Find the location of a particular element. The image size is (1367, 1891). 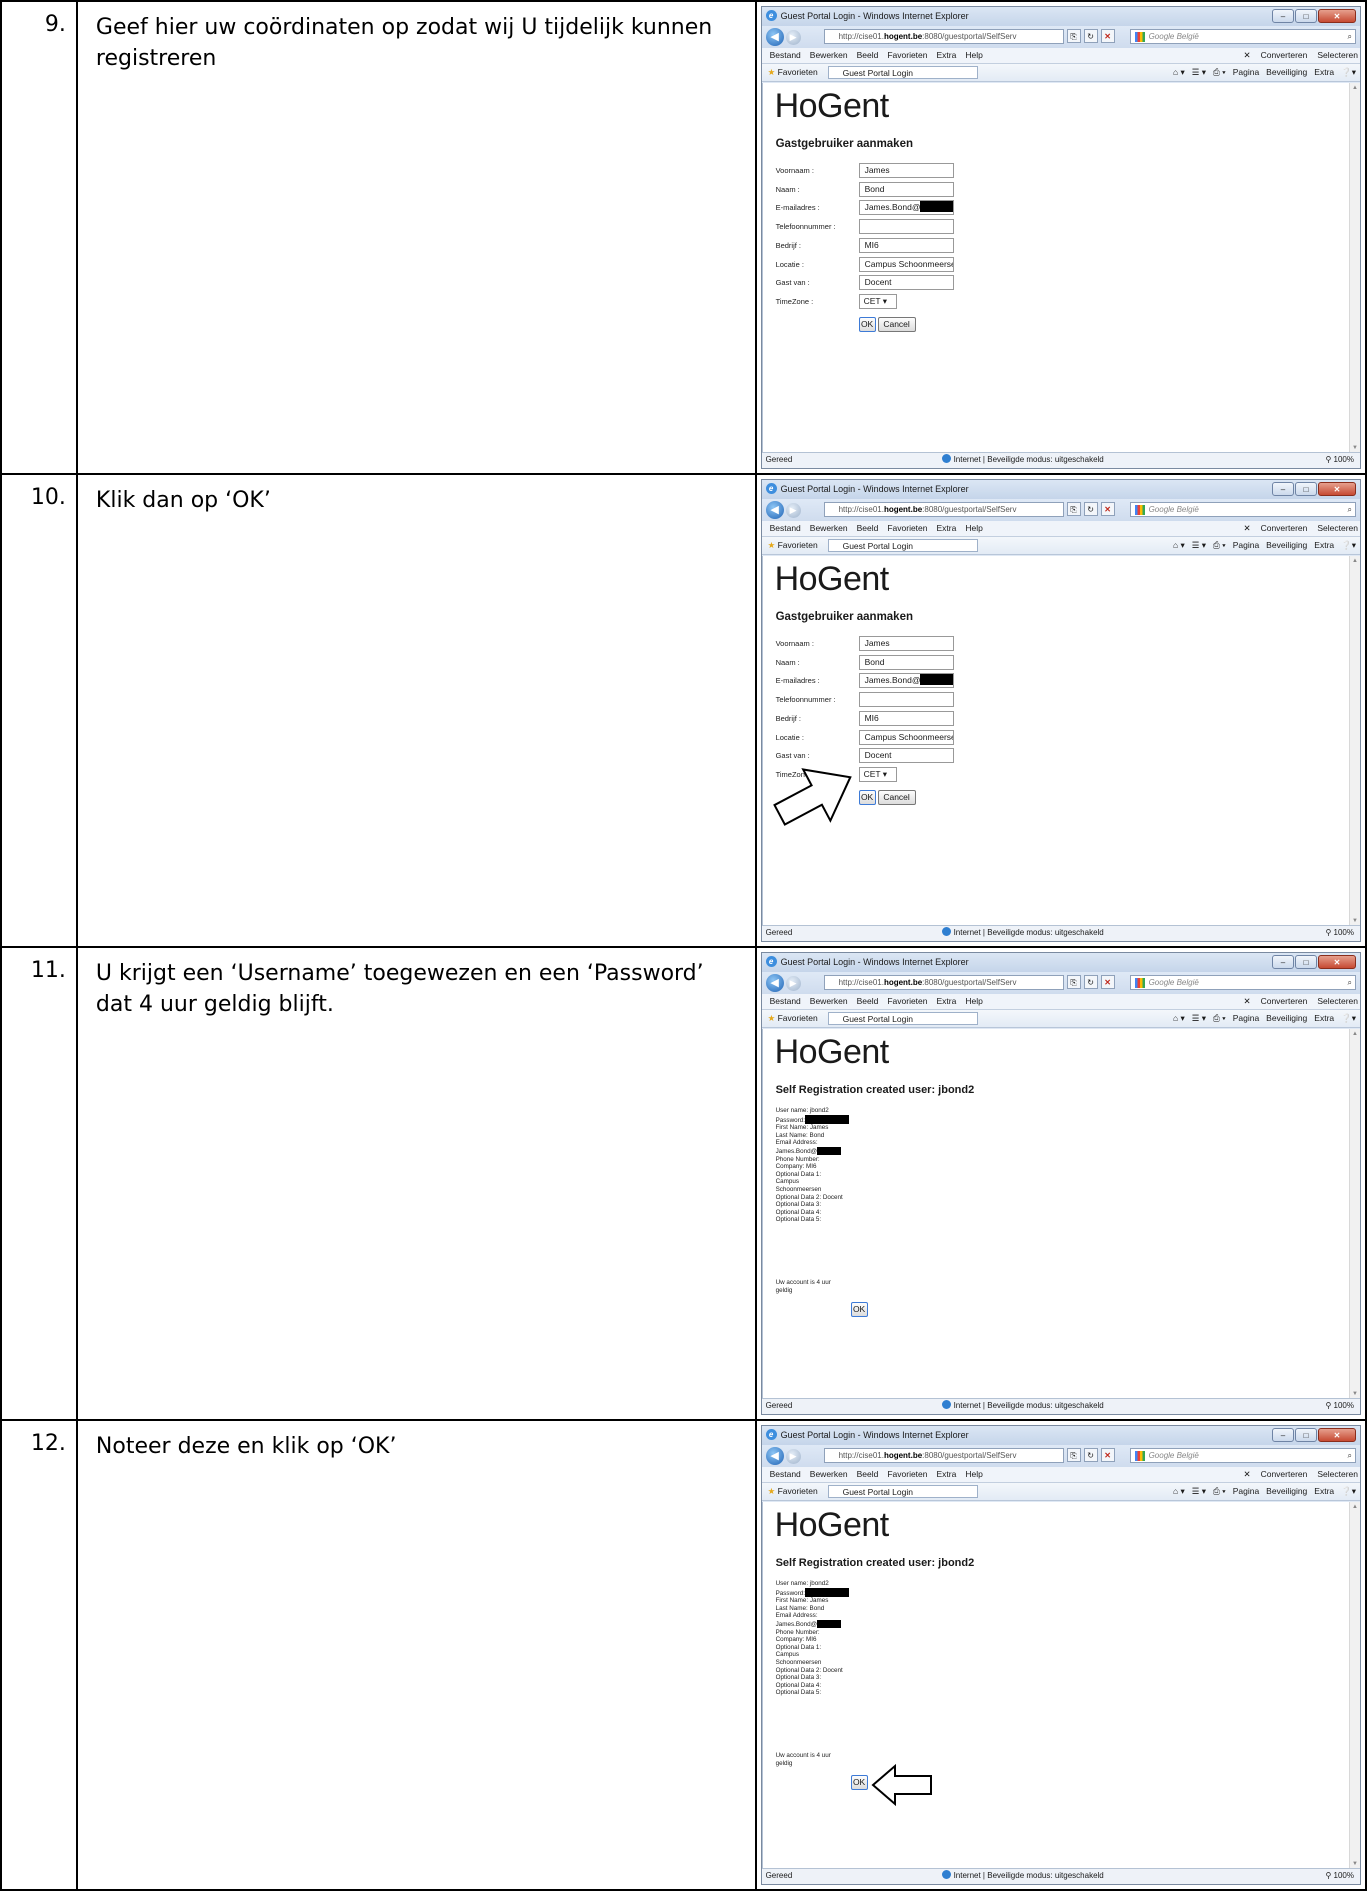

favorites-button: ★ Favorieten is located at coordinates (793, 1018).